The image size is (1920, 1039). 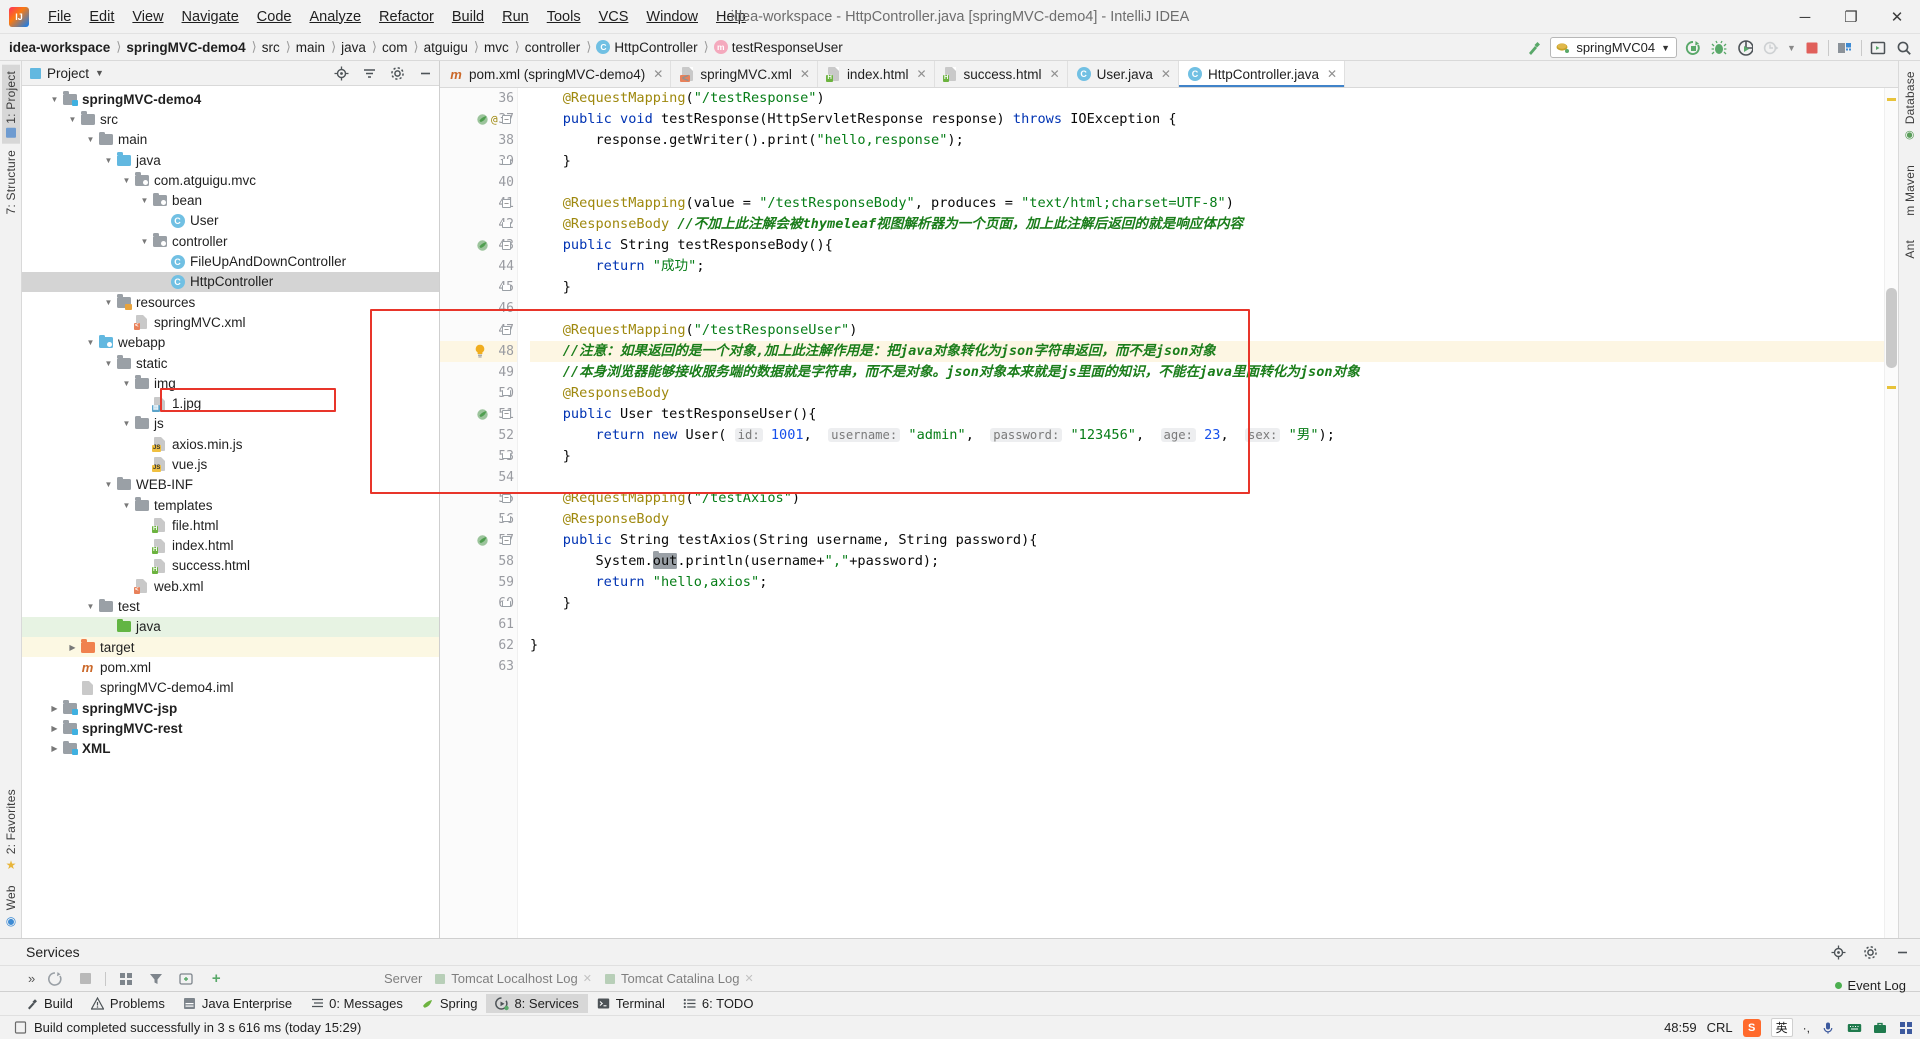 I want to click on tree-node-springmvc-xml: < springMVC.xml, so click(x=230, y=322).